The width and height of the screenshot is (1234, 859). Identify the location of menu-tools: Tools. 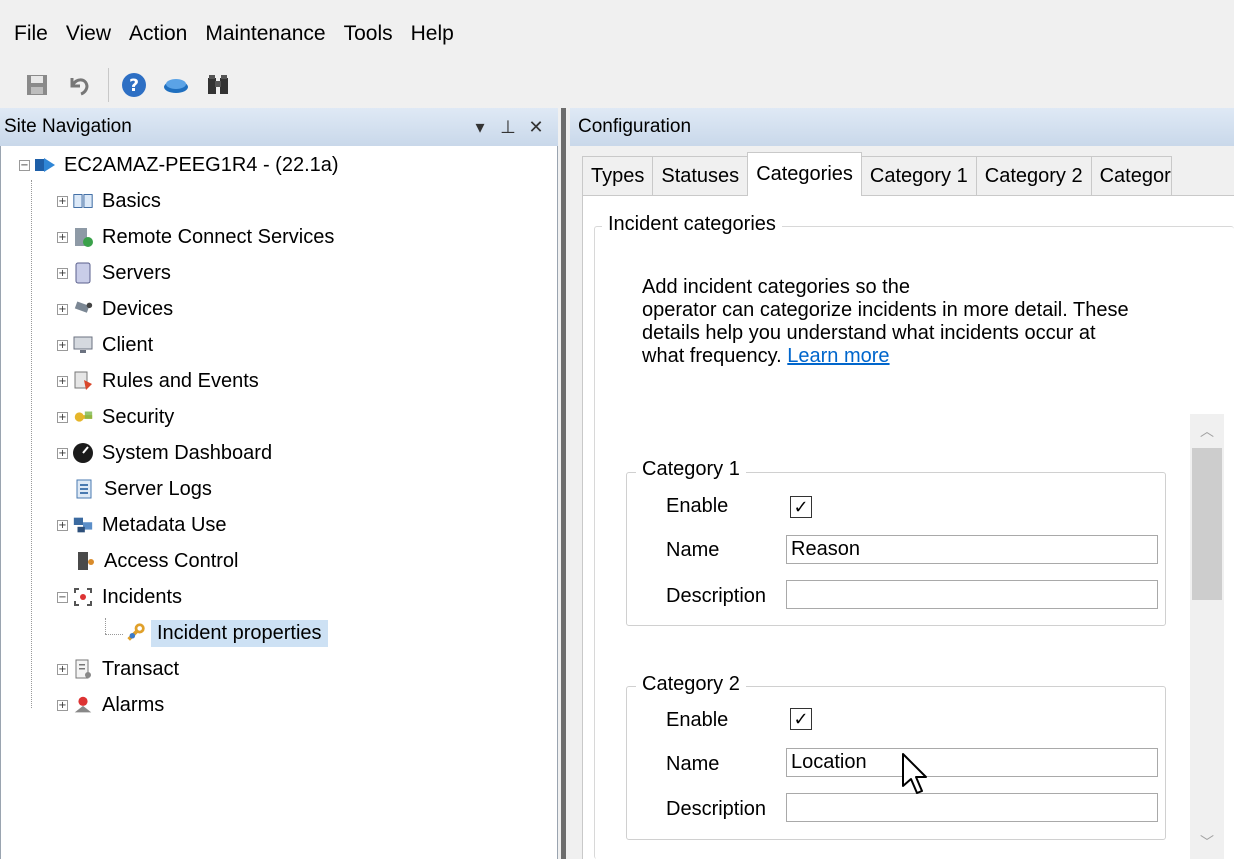
(368, 34).